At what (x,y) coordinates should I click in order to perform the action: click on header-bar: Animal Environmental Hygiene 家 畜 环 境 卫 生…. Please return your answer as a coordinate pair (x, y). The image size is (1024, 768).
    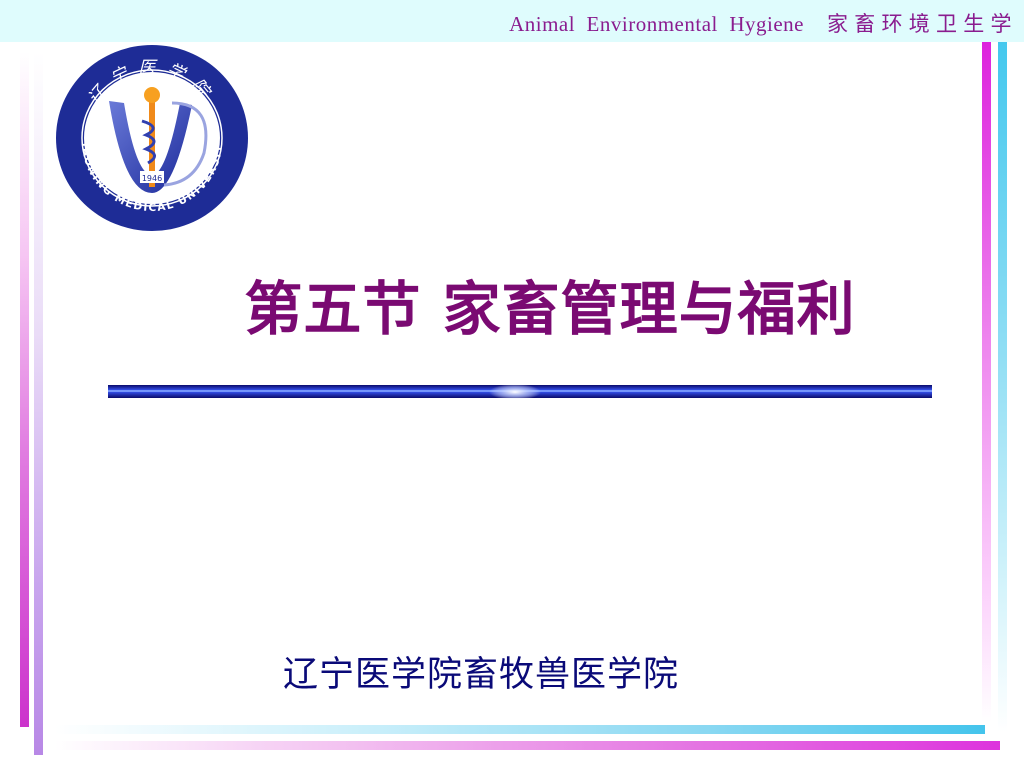
    Looking at the image, I should click on (512, 21).